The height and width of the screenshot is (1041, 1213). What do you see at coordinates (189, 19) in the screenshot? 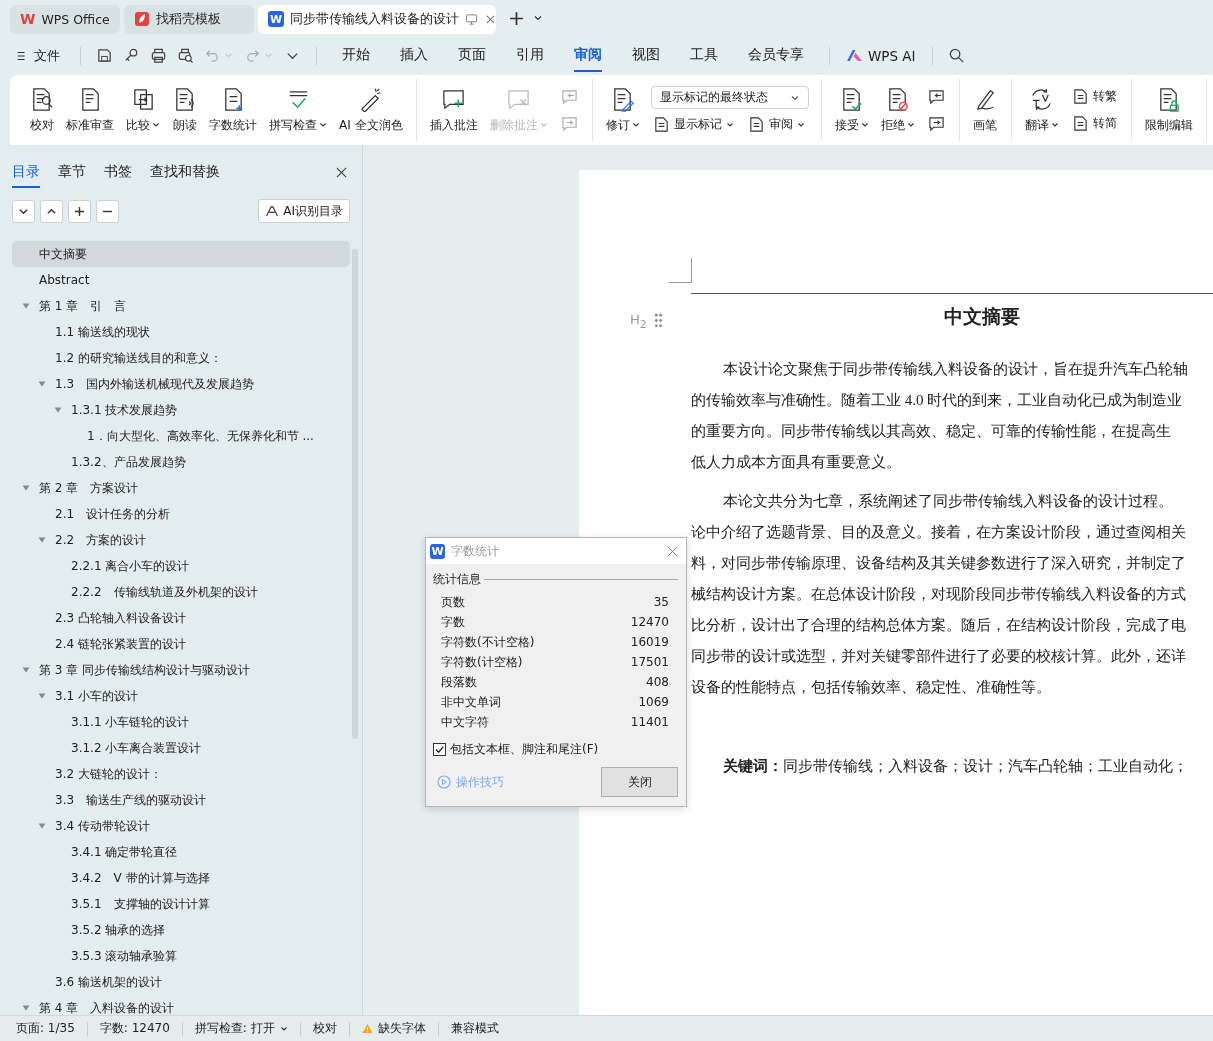
I see `window-tab: 找稻壳模板` at bounding box center [189, 19].